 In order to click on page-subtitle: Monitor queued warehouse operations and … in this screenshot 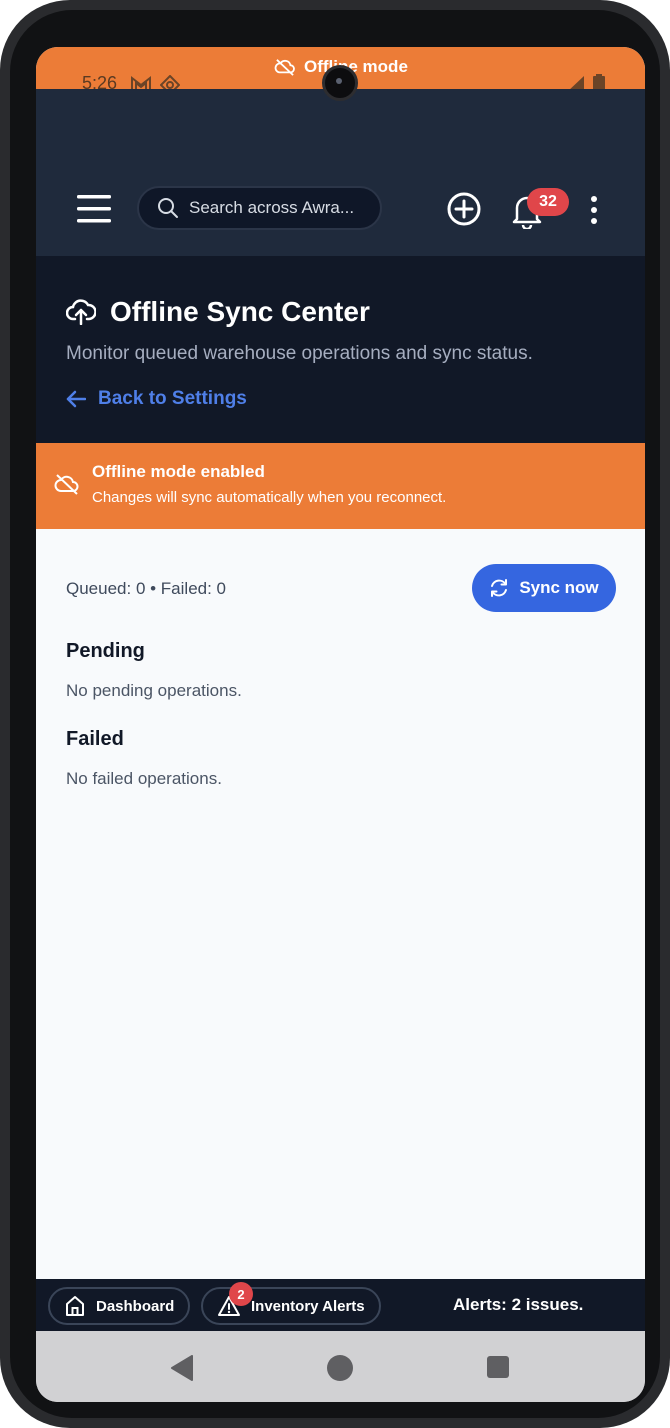, I will do `click(299, 353)`.